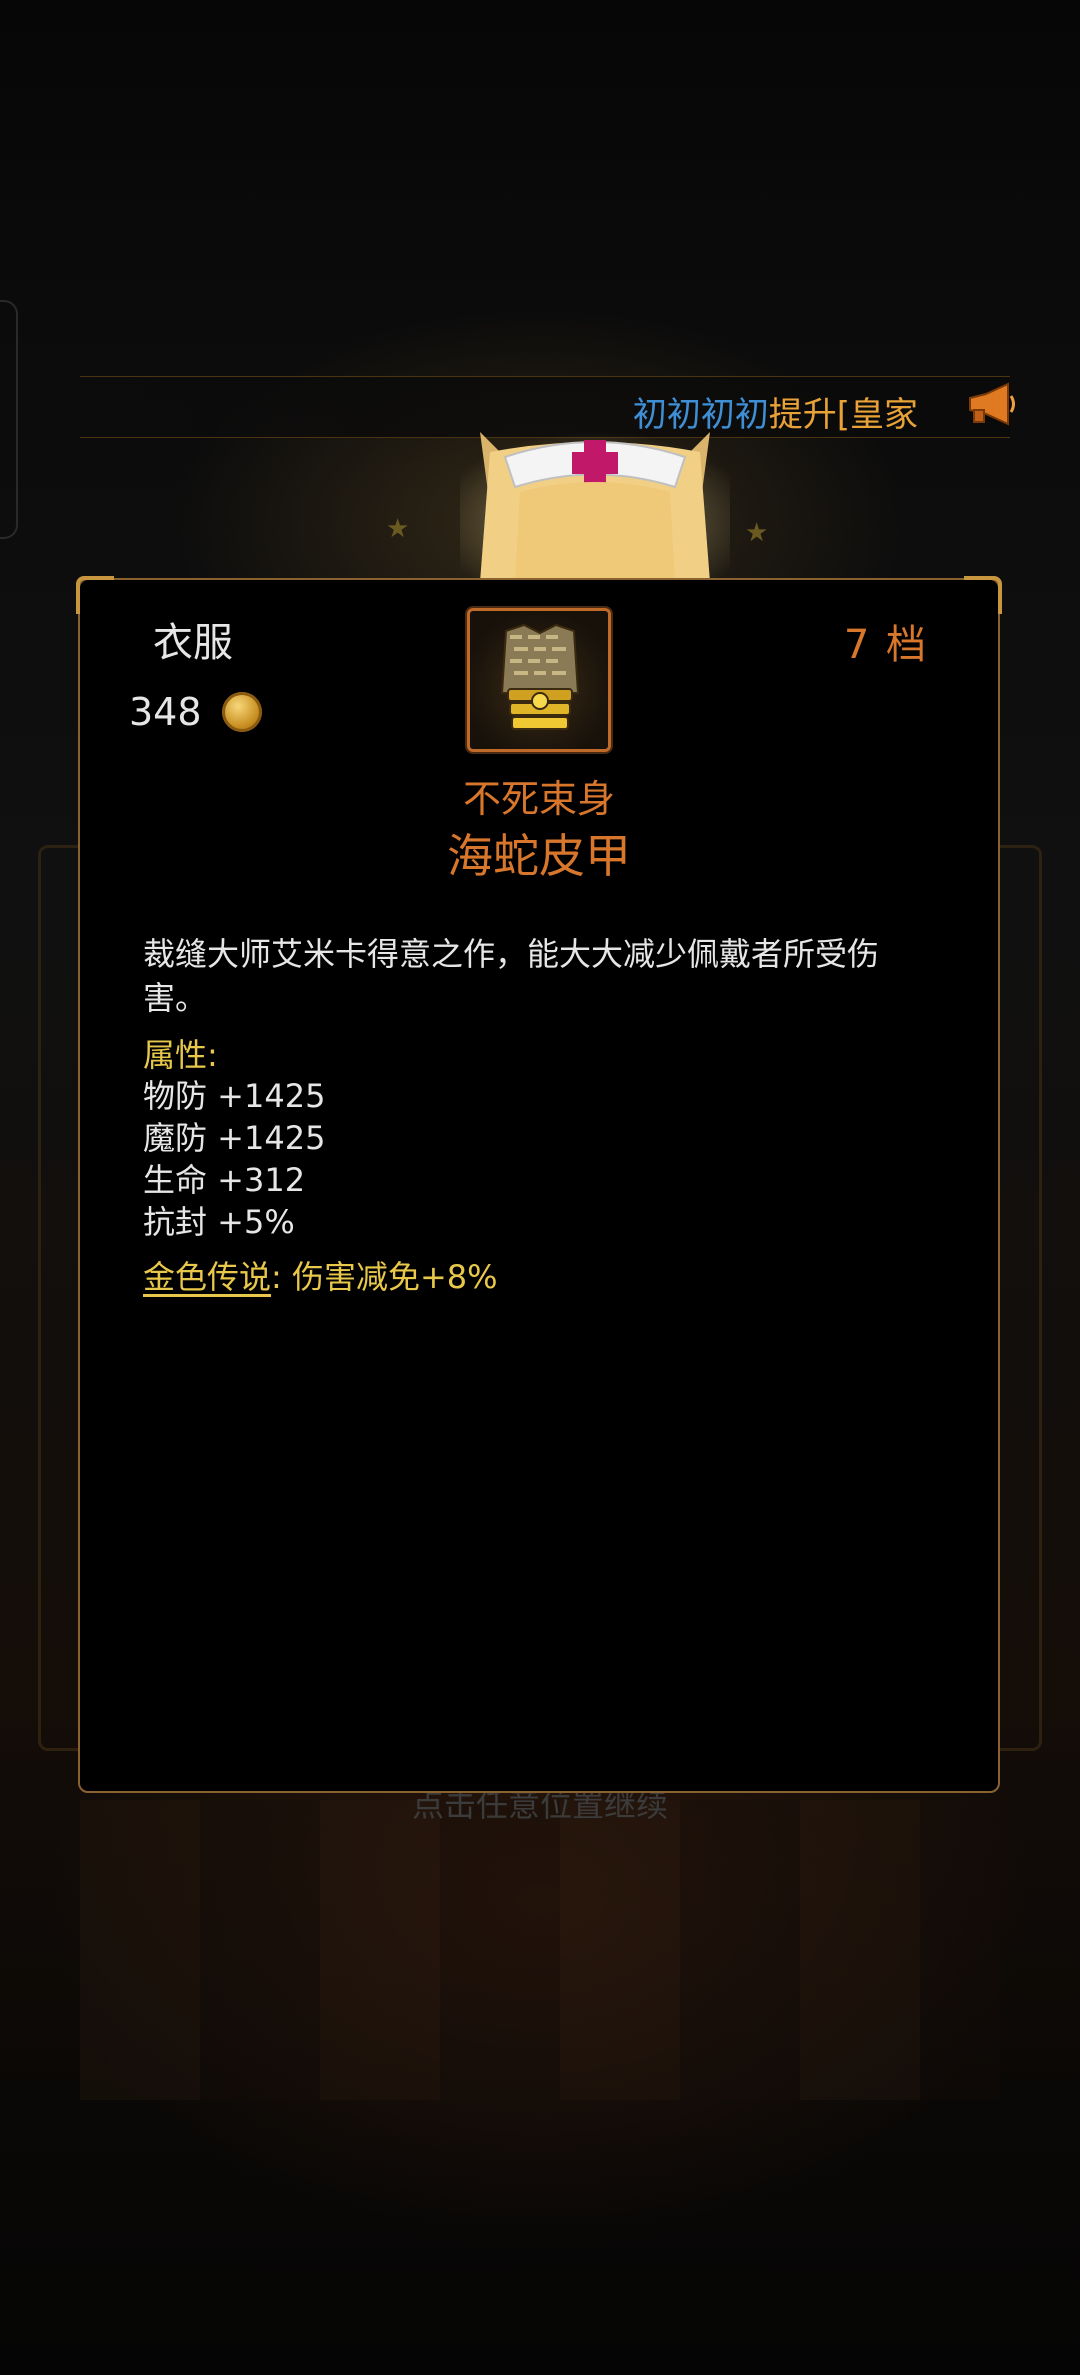 Image resolution: width=1080 pixels, height=2375 pixels. What do you see at coordinates (9, 419) in the screenshot?
I see `side-tab` at bounding box center [9, 419].